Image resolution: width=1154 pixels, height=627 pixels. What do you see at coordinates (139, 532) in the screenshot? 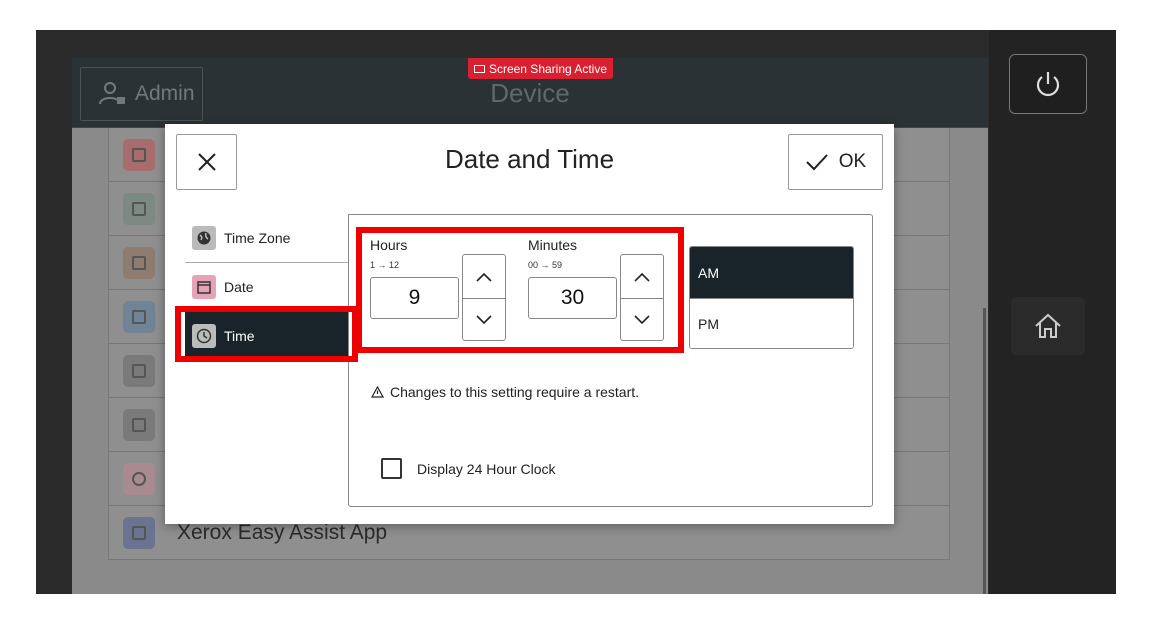
I see `document-icon` at bounding box center [139, 532].